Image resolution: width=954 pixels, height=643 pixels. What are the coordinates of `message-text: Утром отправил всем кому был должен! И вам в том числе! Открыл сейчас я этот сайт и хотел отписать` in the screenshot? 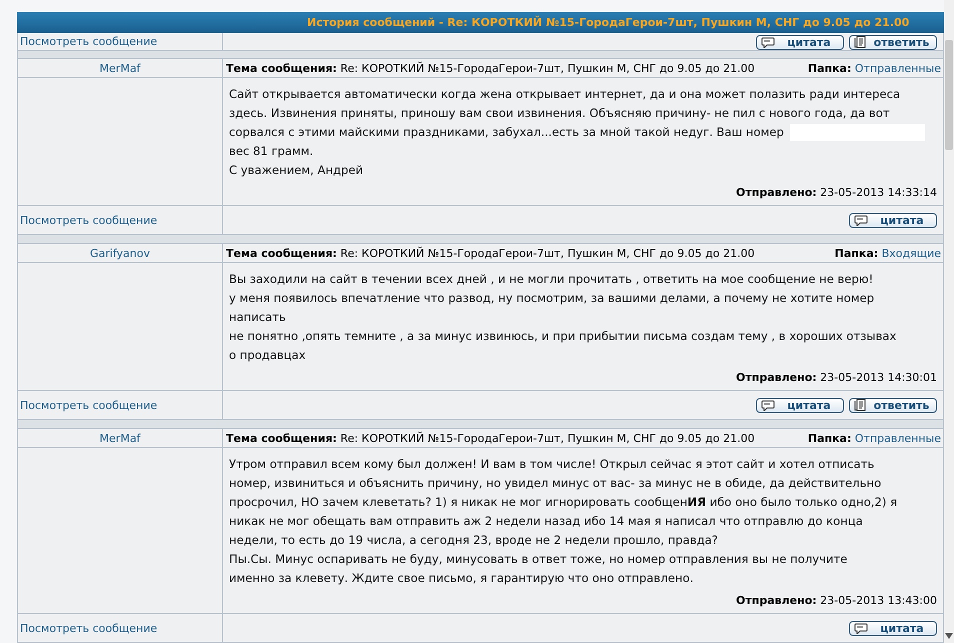 It's located at (551, 464).